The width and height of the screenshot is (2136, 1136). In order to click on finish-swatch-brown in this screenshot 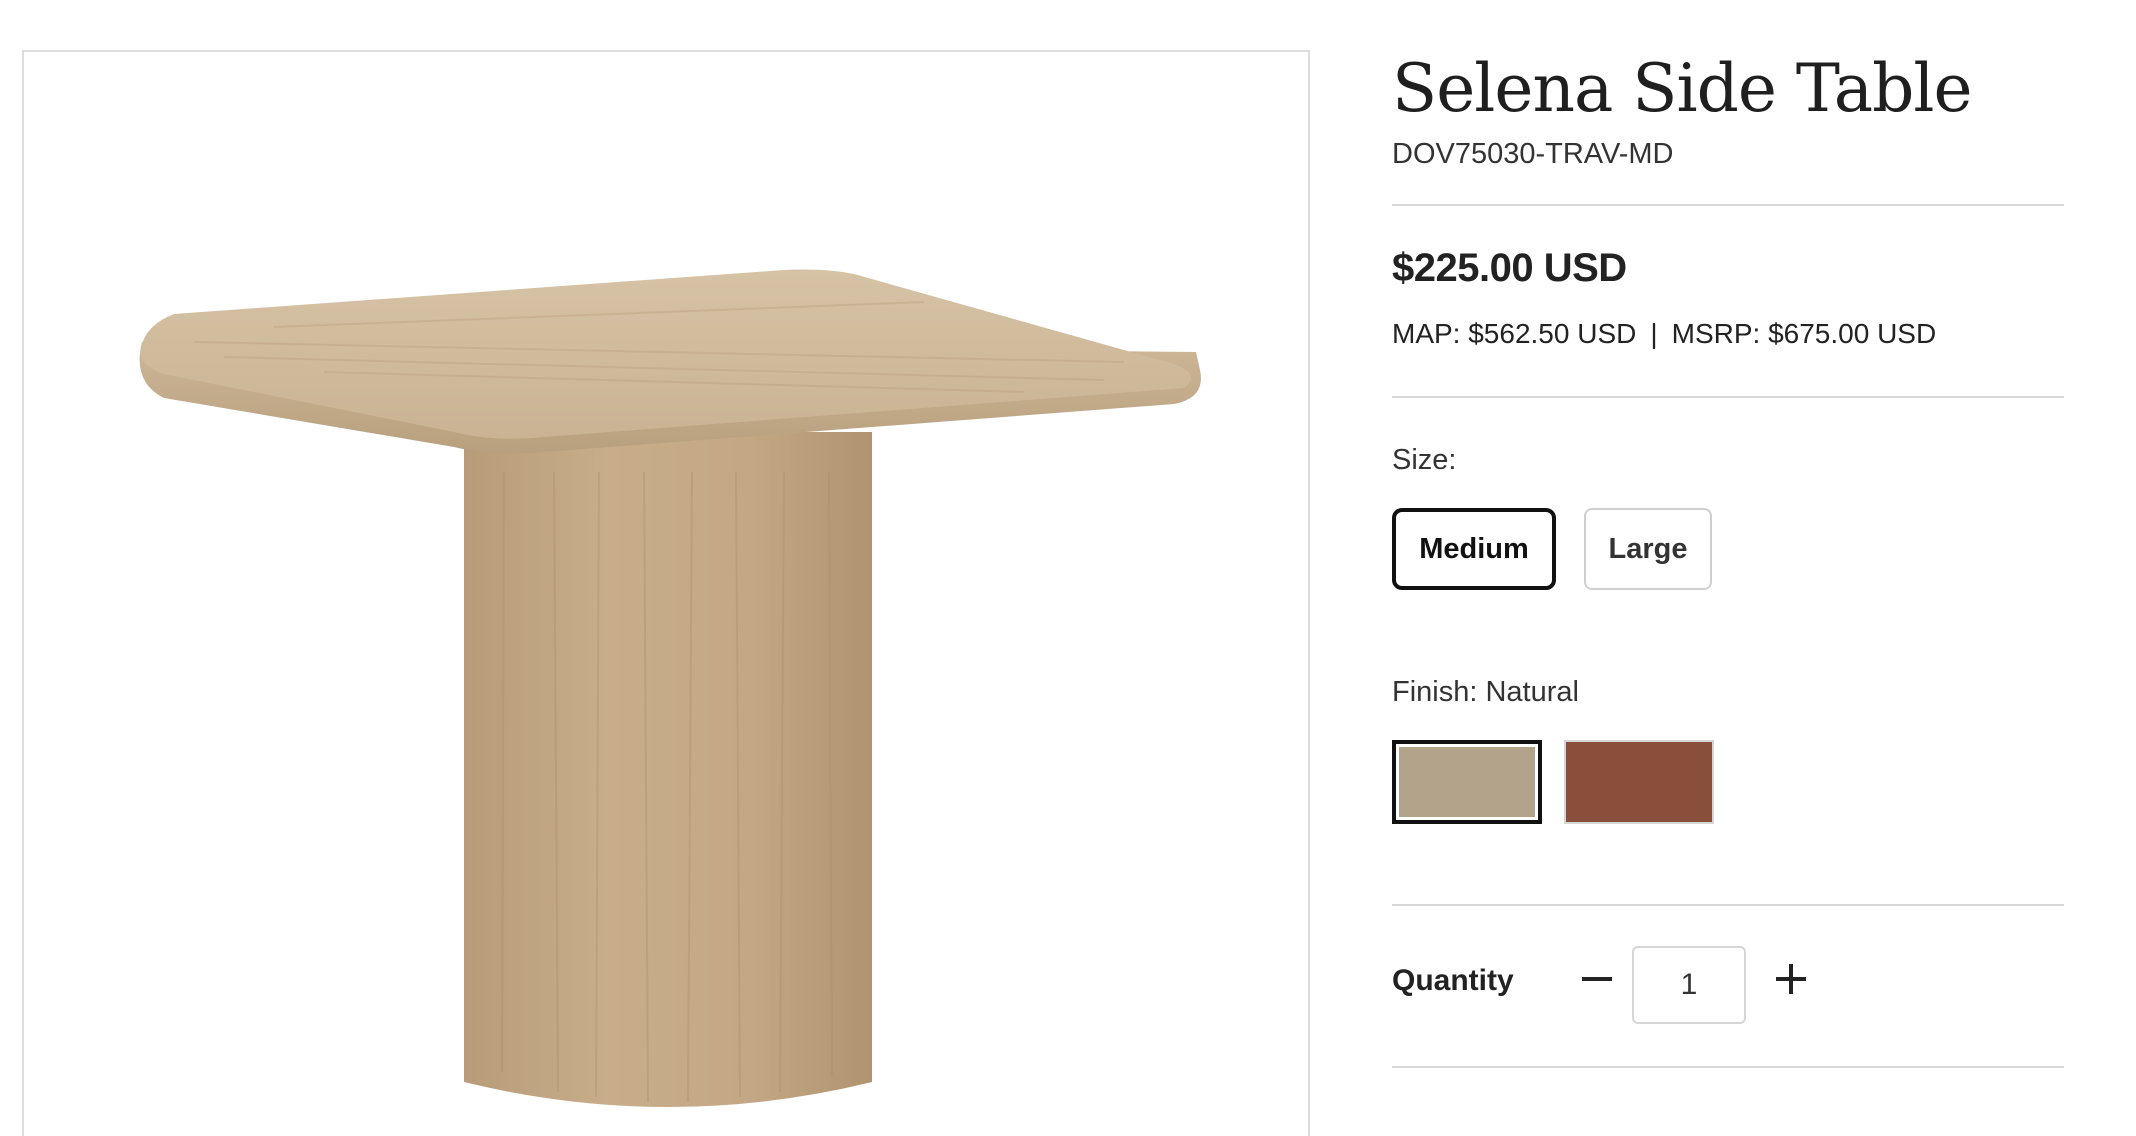, I will do `click(1639, 782)`.